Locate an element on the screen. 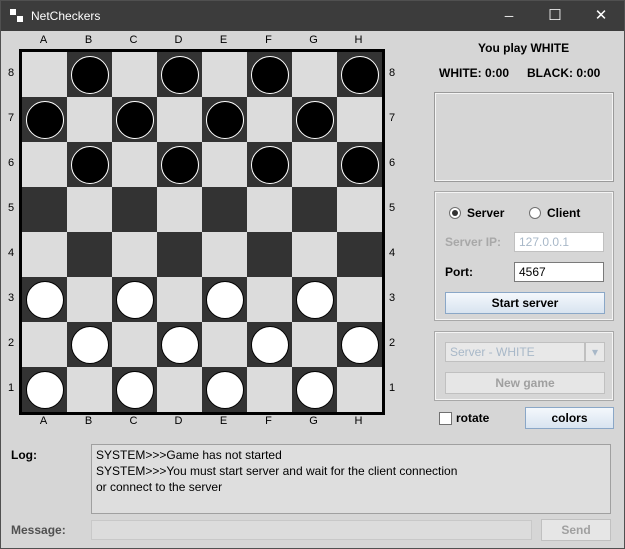  row-label: 2 is located at coordinates (392, 342).